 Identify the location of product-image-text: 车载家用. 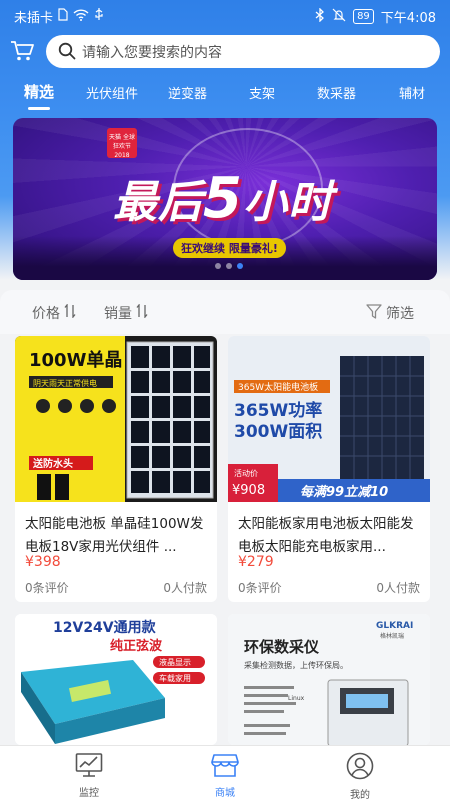
(175, 678).